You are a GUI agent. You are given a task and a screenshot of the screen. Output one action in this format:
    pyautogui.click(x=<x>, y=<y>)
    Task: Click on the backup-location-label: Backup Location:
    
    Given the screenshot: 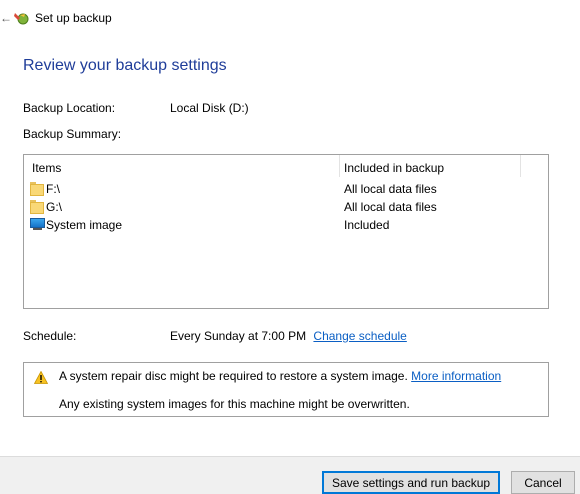 What is the action you would take?
    pyautogui.click(x=69, y=108)
    